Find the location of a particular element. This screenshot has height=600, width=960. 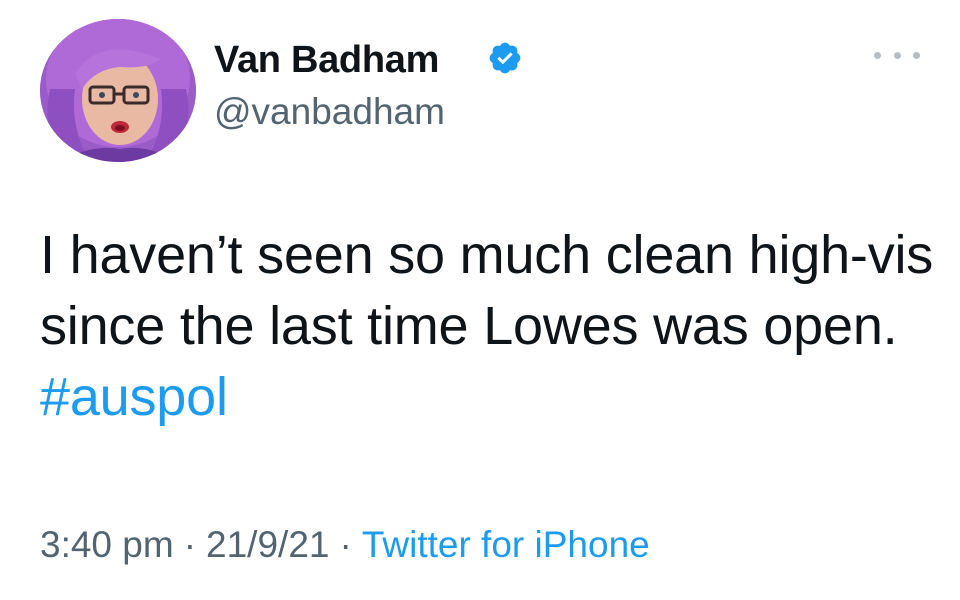

tweet-meta: 3:40 pm · 21/9/21 · Twitter for iPhone is located at coordinates (345, 545).